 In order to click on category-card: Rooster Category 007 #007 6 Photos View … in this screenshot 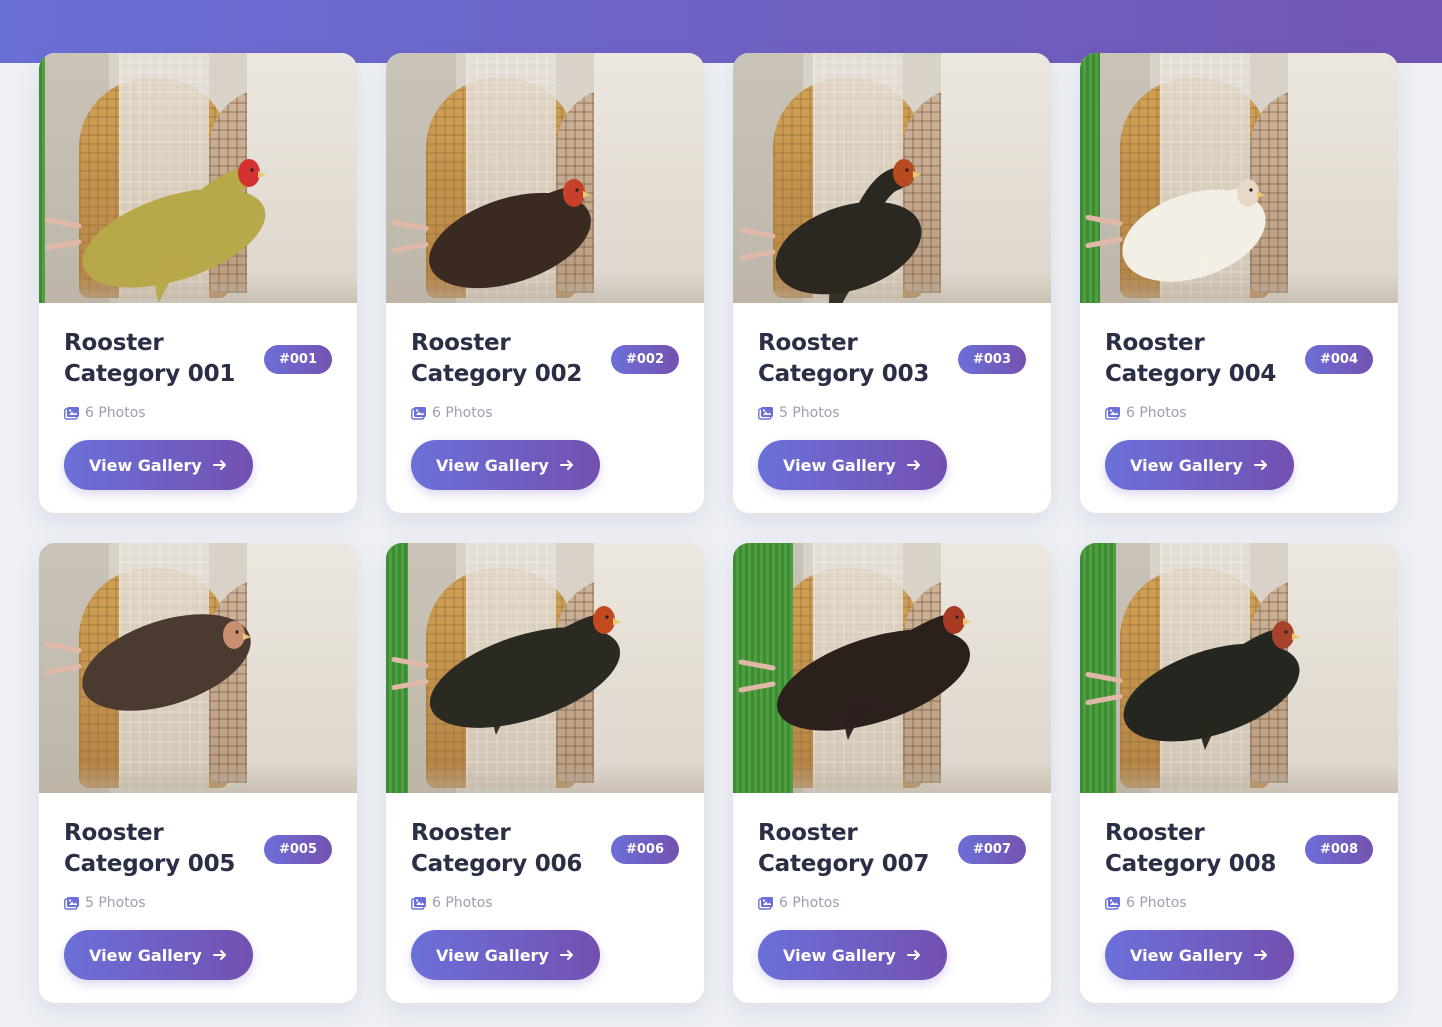, I will do `click(892, 773)`.